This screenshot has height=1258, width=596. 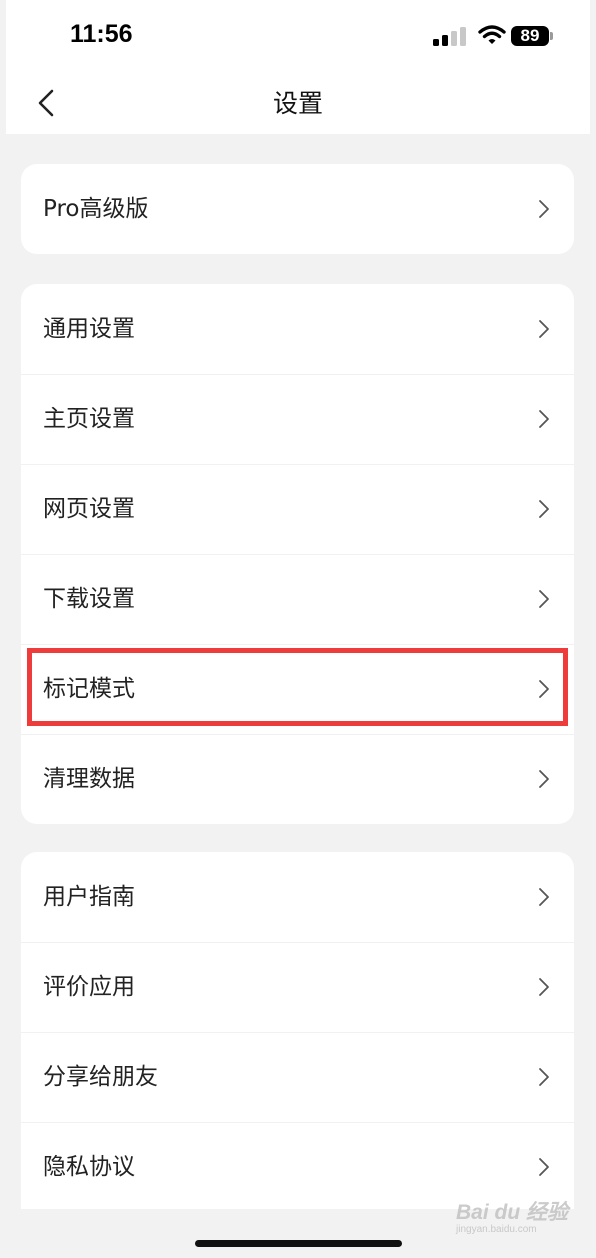 What do you see at coordinates (89, 509) in the screenshot?
I see `settings-item-label: 网页设置` at bounding box center [89, 509].